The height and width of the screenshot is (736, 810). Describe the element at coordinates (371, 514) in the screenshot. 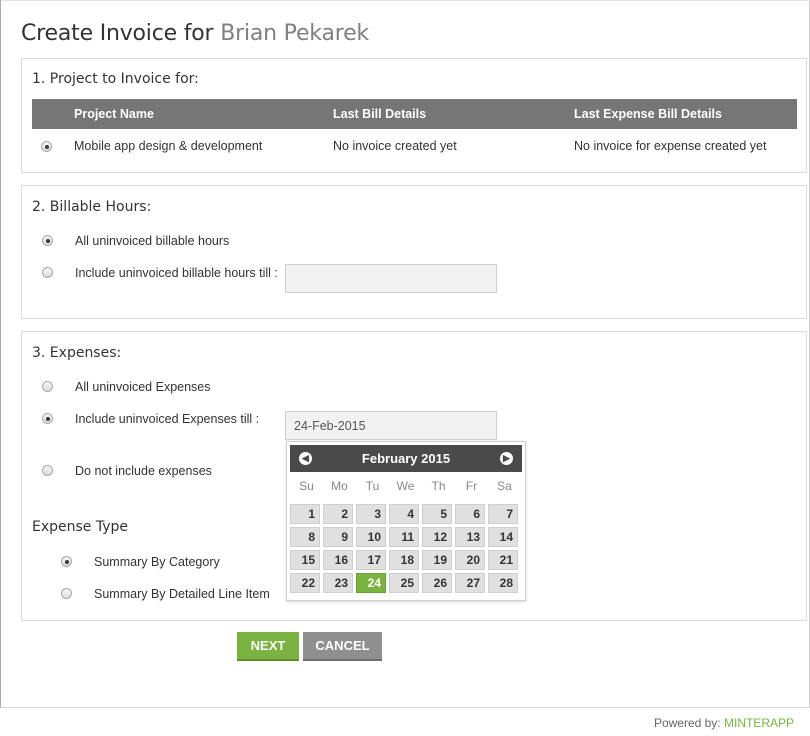

I see `calendar-day: 3` at that location.